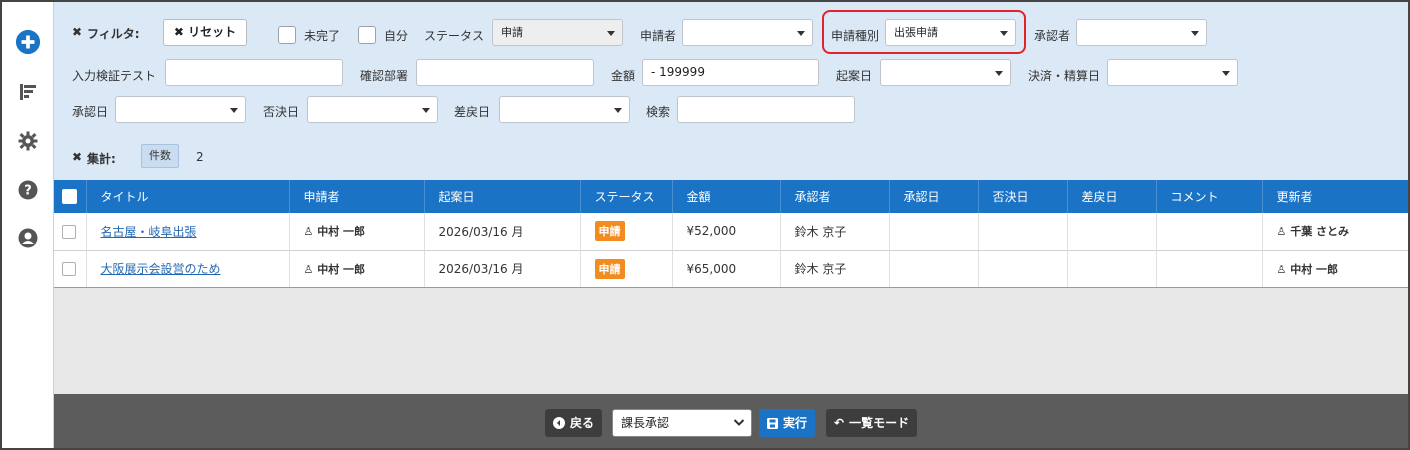 This screenshot has height=450, width=1410. What do you see at coordinates (557, 32) in the screenshot?
I see `status-select: 申請` at bounding box center [557, 32].